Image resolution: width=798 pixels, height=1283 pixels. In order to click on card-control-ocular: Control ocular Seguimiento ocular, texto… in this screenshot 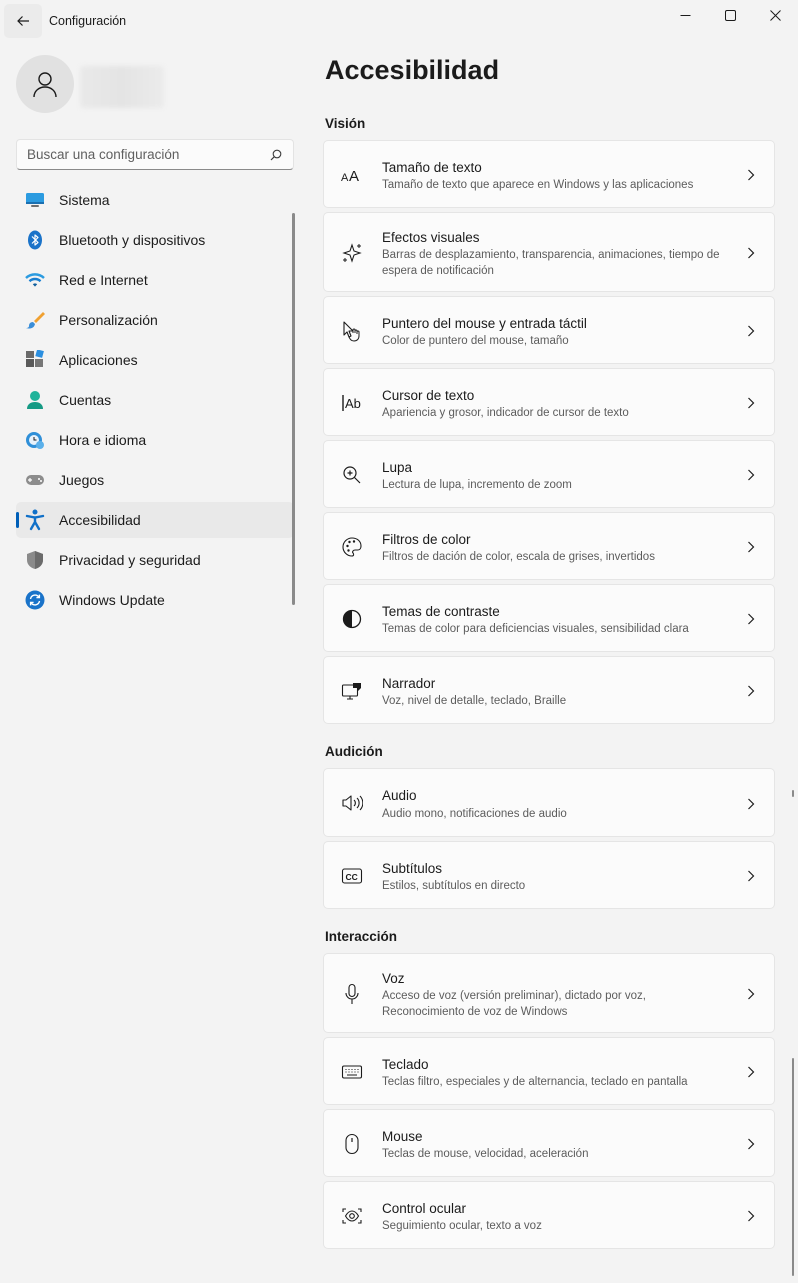, I will do `click(549, 1215)`.